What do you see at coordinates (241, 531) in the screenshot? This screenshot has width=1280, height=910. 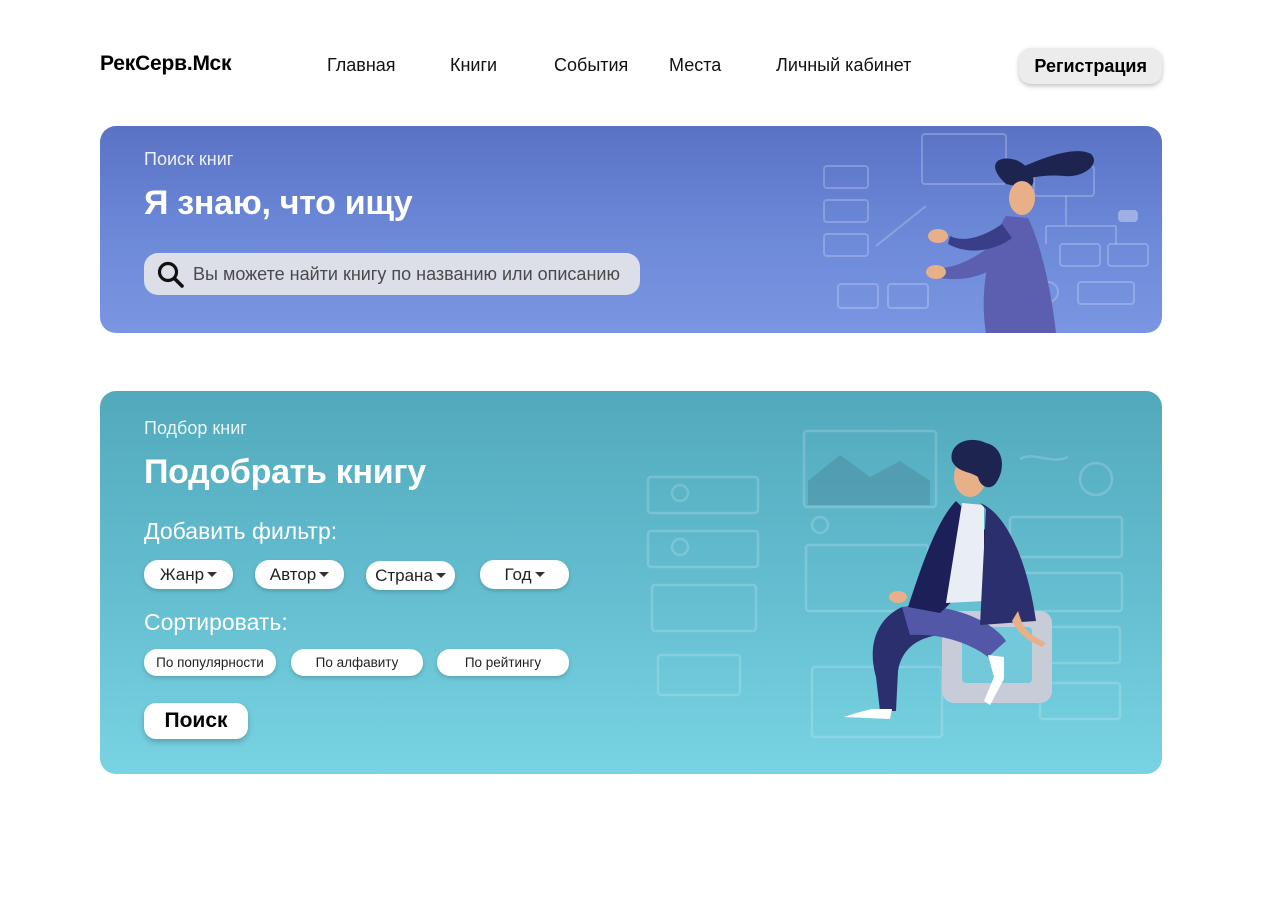 I see `filter-label: Добавить фильтр:` at bounding box center [241, 531].